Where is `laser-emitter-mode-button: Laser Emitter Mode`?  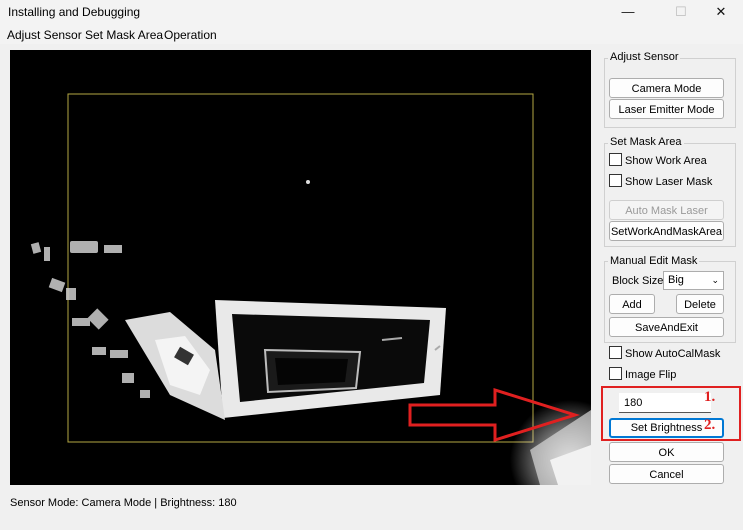
laser-emitter-mode-button: Laser Emitter Mode is located at coordinates (666, 109).